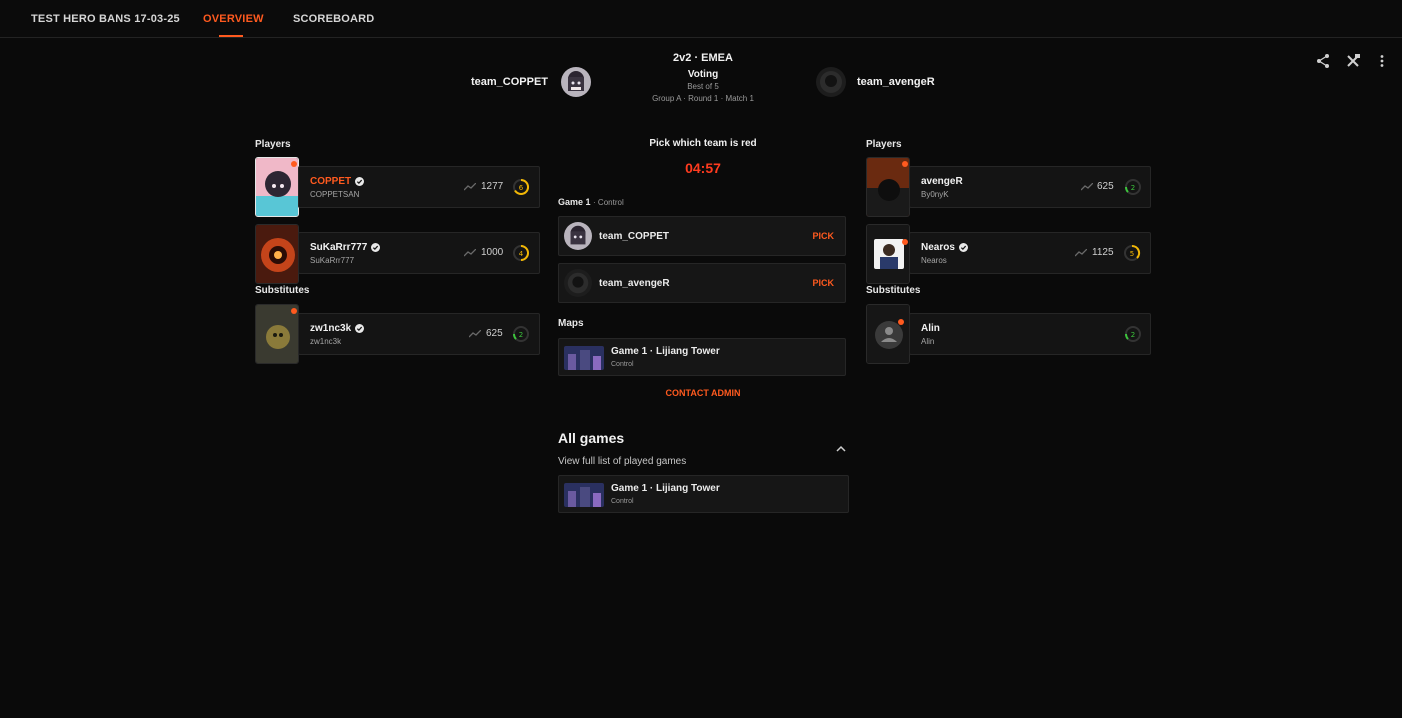 The image size is (1402, 718). What do you see at coordinates (944, 247) in the screenshot?
I see `player-name: Nearos` at bounding box center [944, 247].